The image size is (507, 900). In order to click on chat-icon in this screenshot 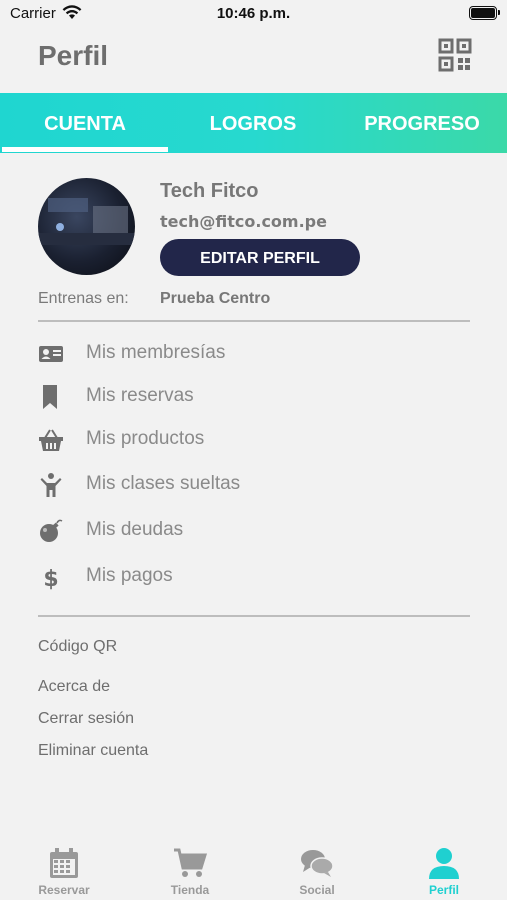, I will do `click(317, 863)`.